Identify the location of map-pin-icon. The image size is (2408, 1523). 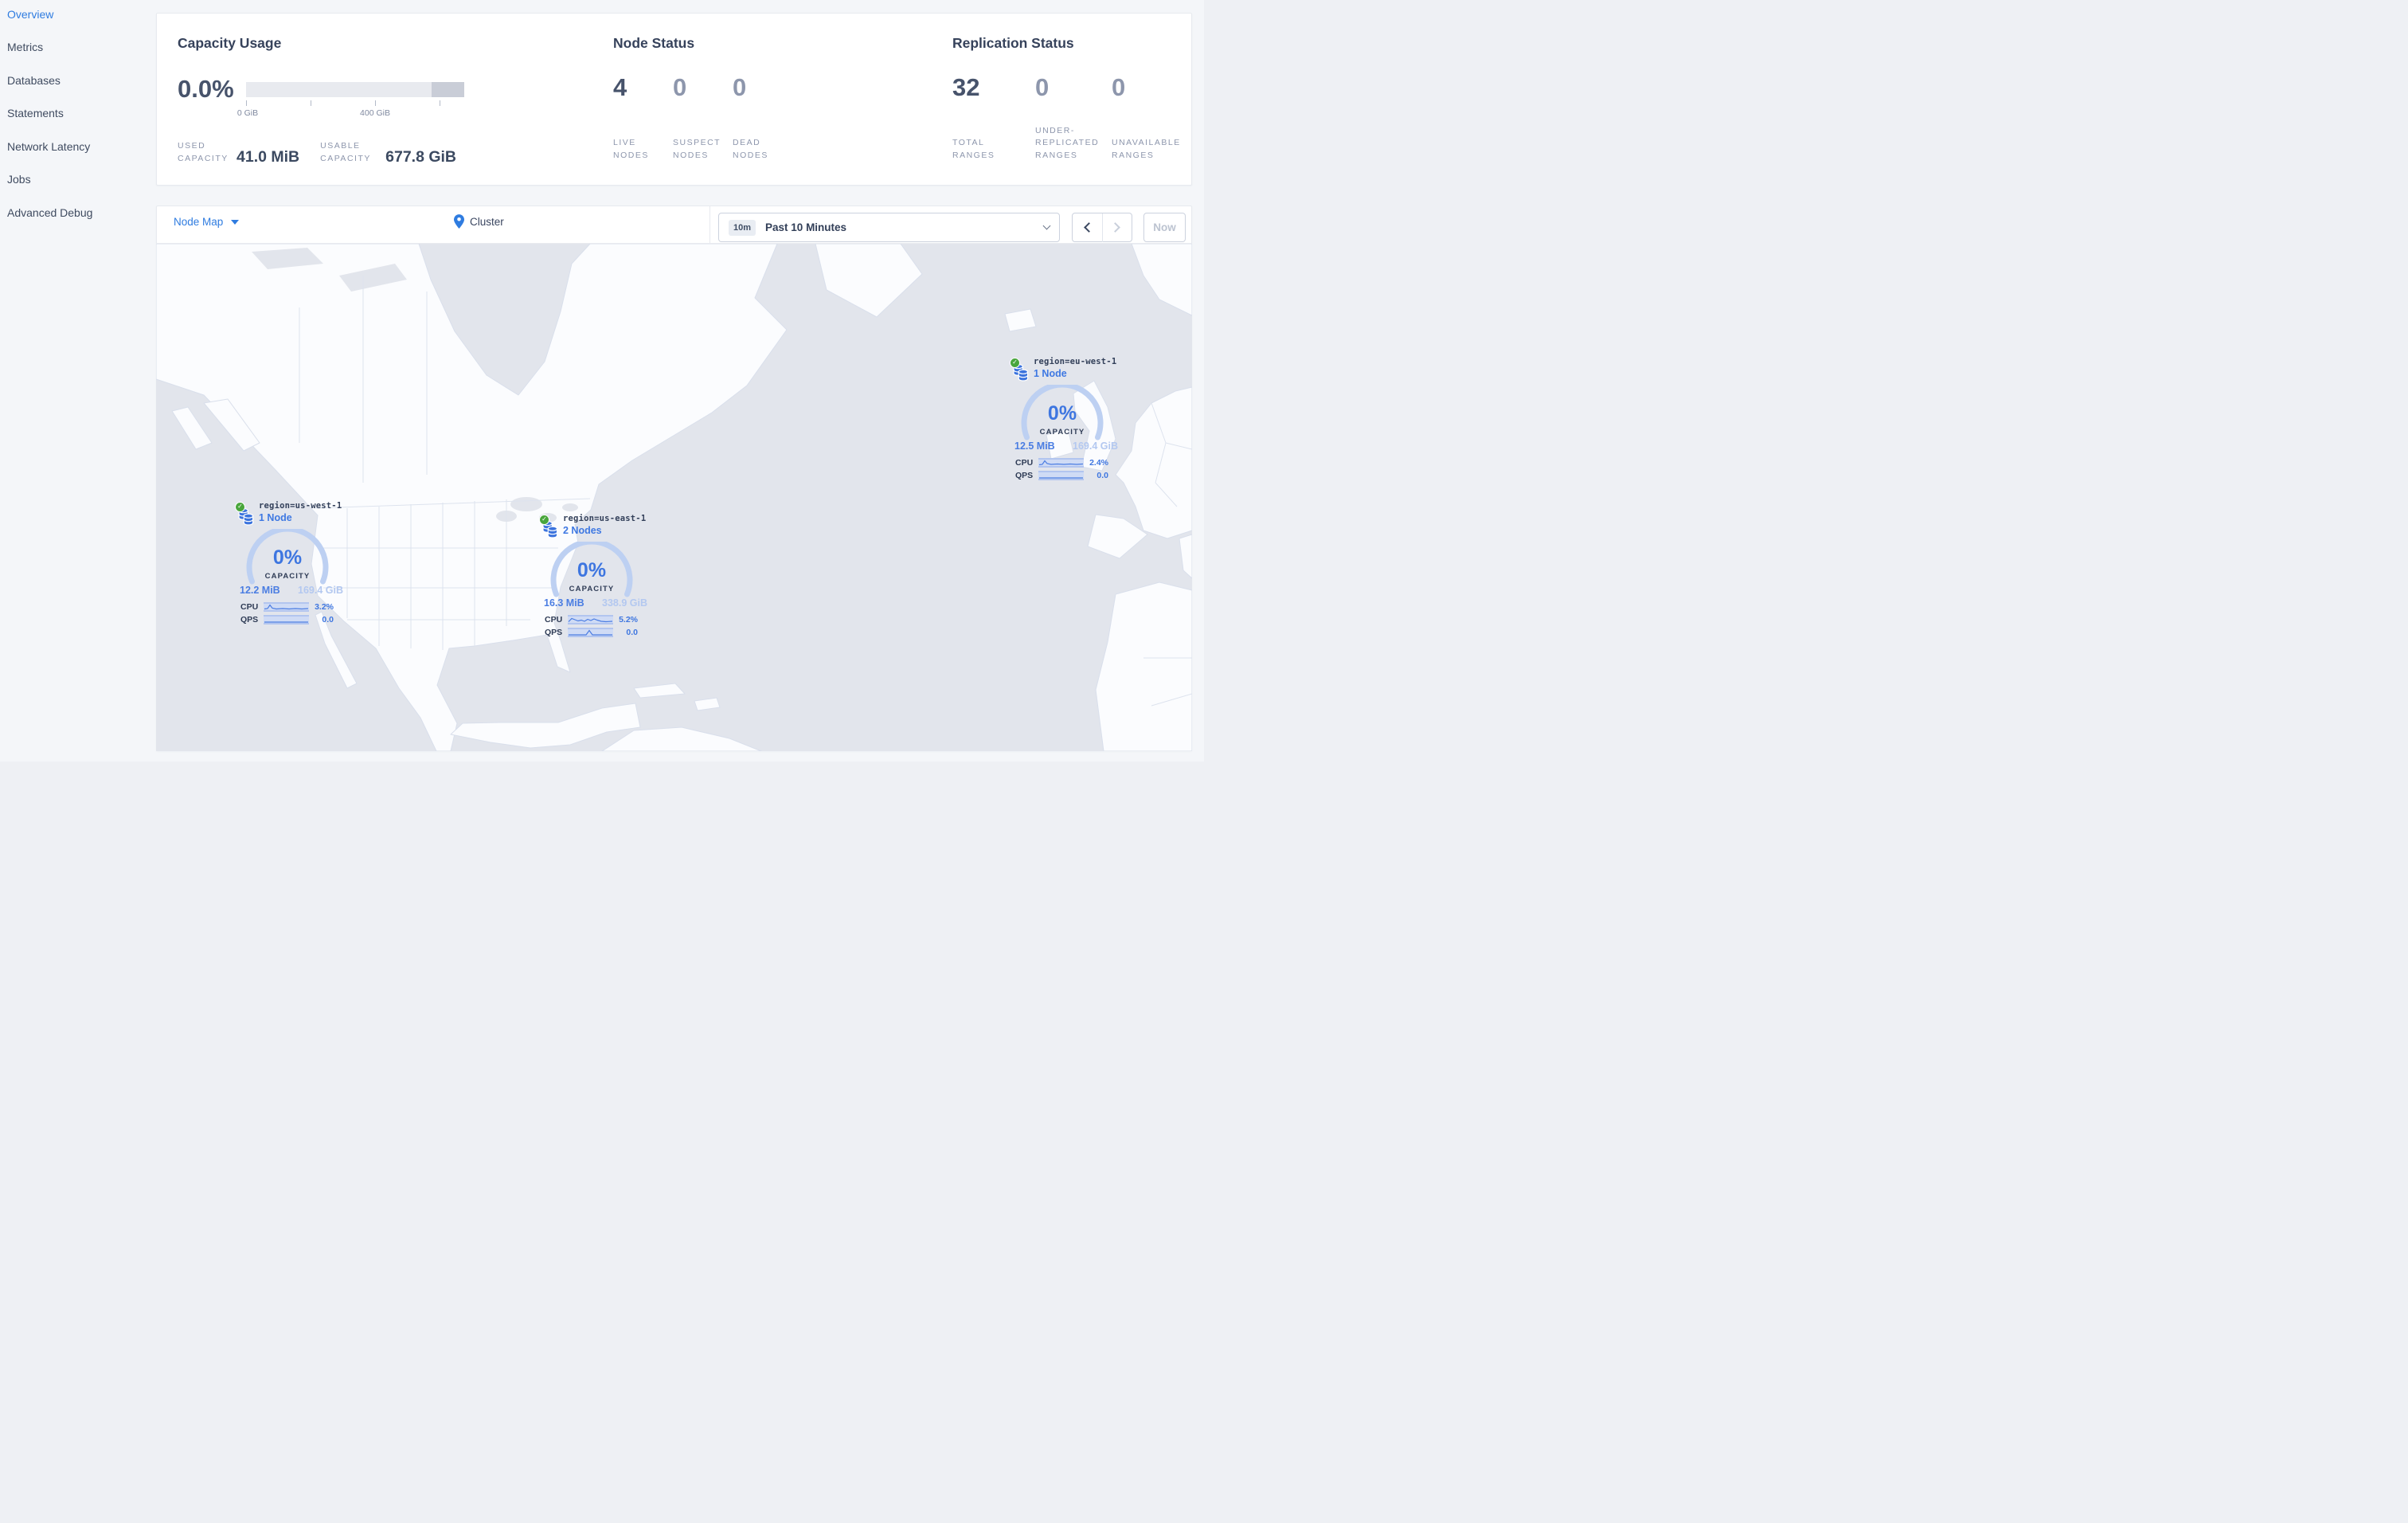
(459, 221).